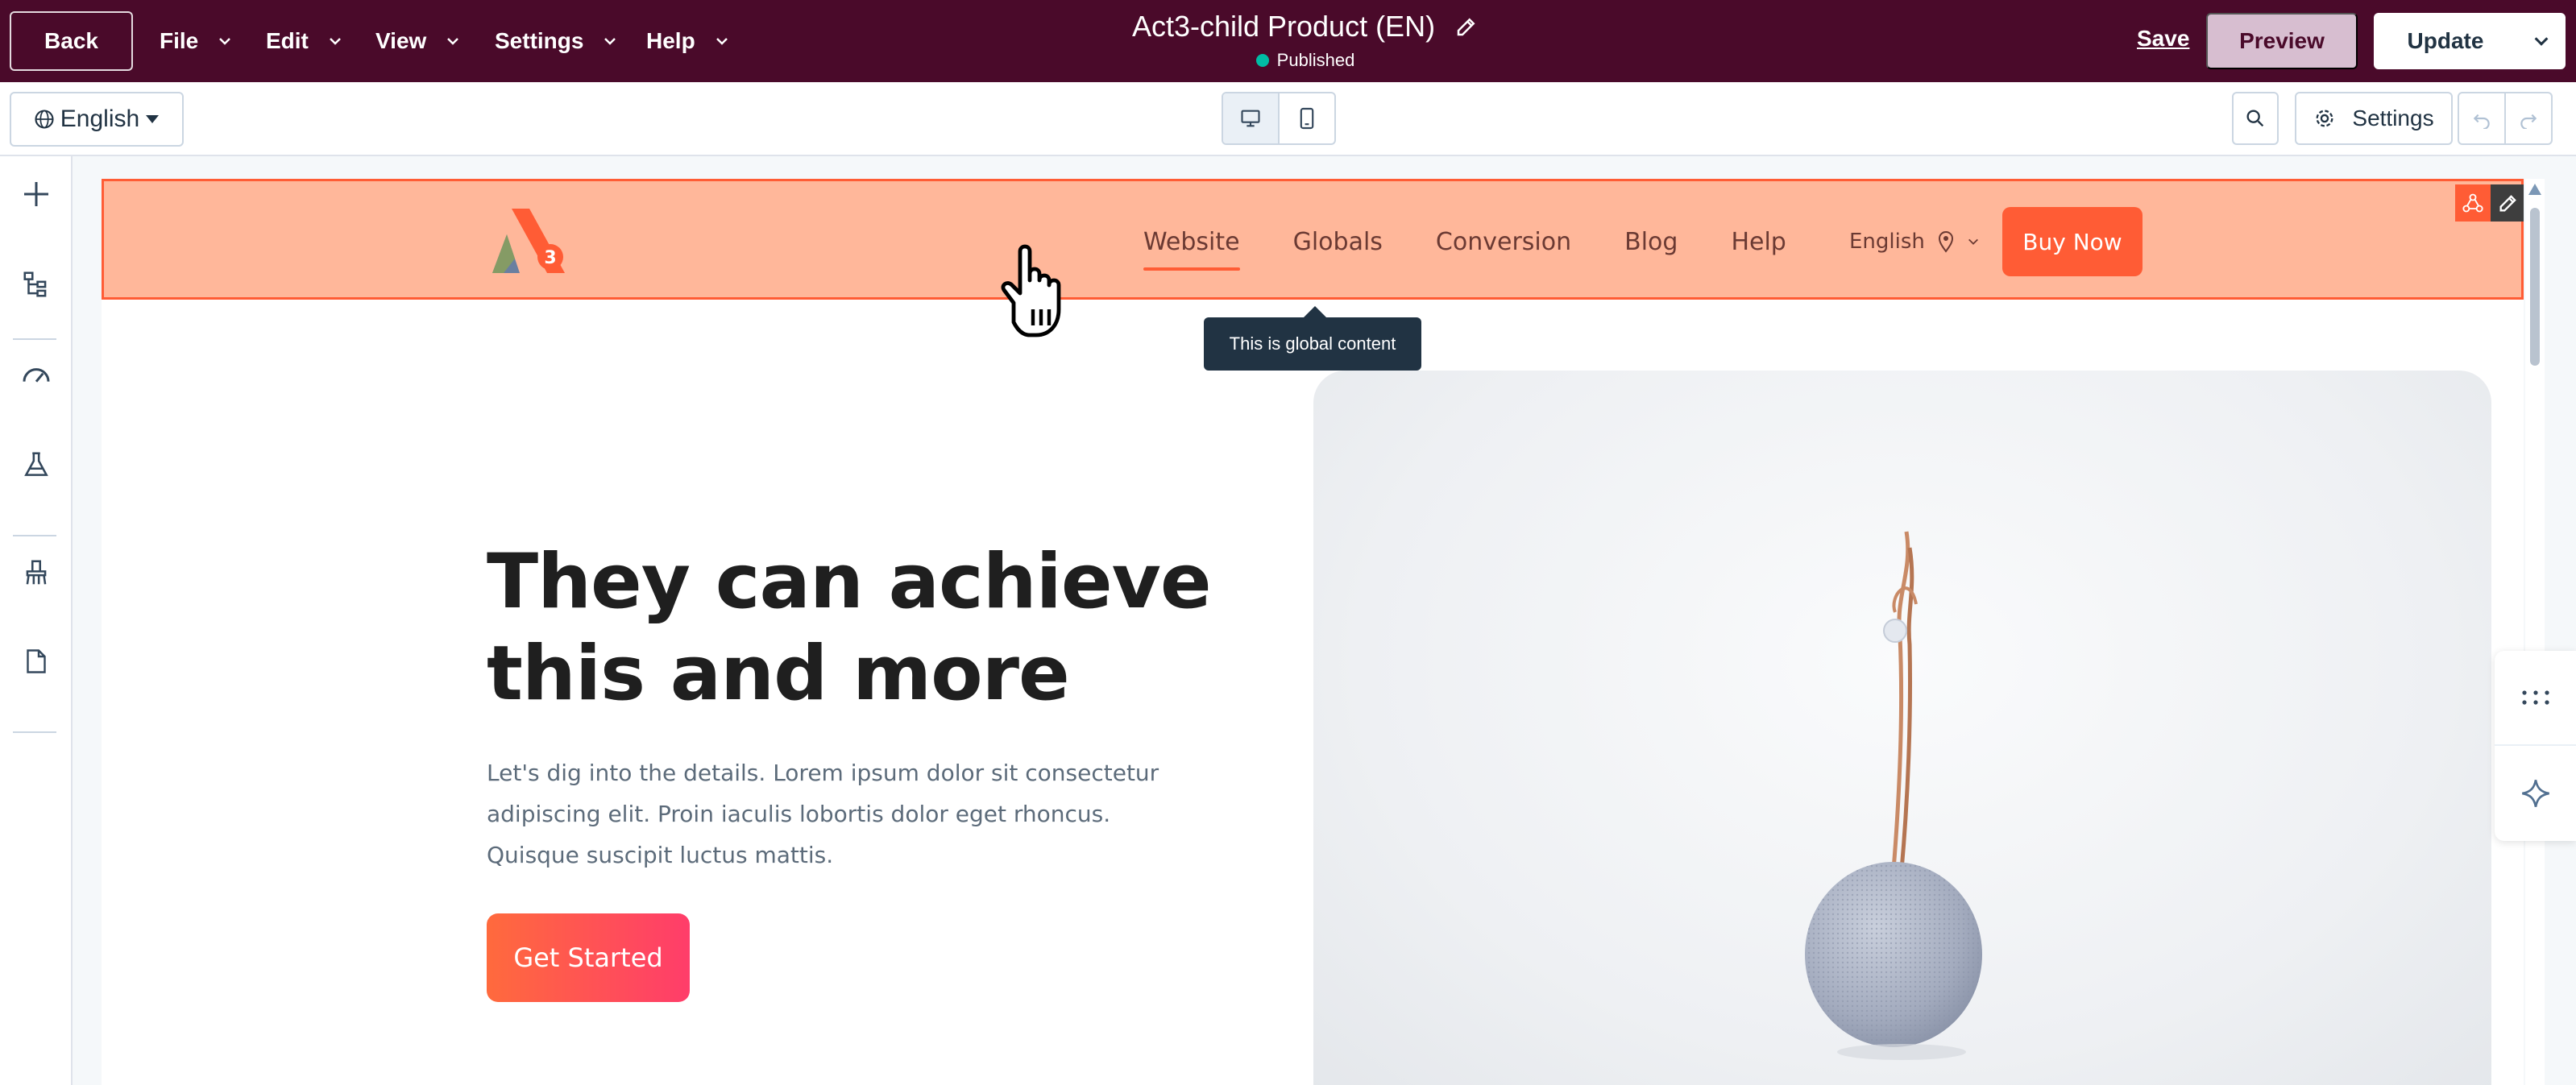  Describe the element at coordinates (1945, 242) in the screenshot. I see `location-pin-icon` at that location.